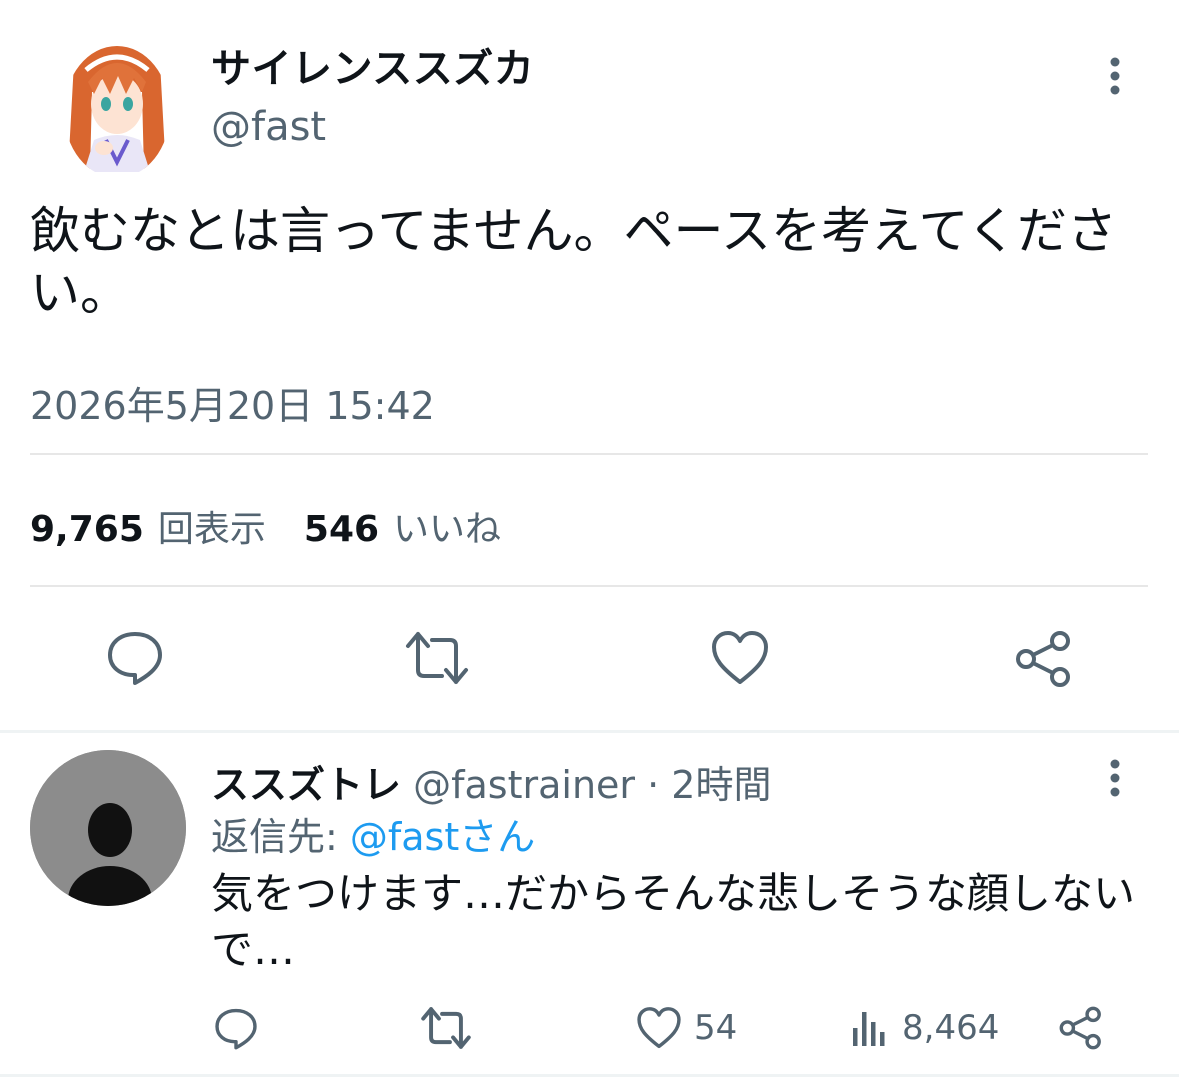  What do you see at coordinates (87, 529) in the screenshot?
I see `views-count: 9,765` at bounding box center [87, 529].